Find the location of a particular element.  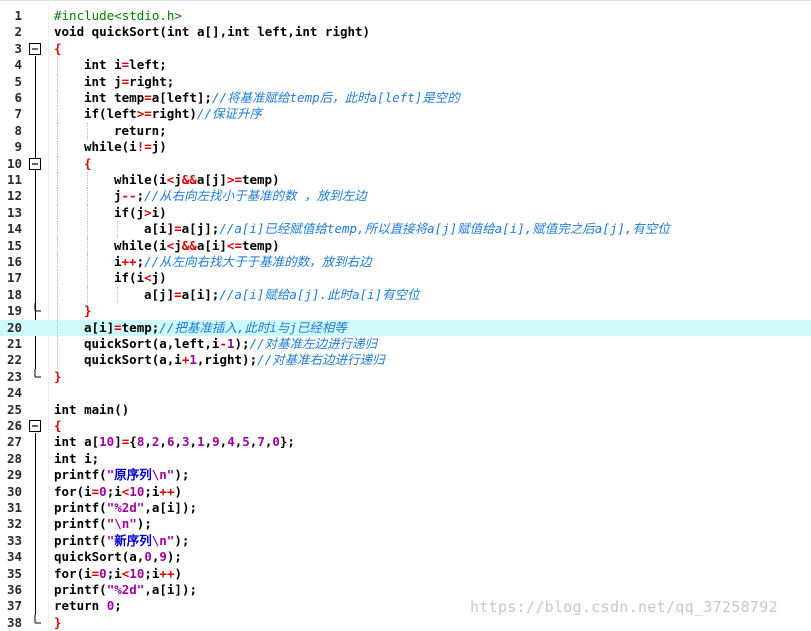

code-line: 11 while(i<j&&a[j]>=temp) is located at coordinates (405, 180).